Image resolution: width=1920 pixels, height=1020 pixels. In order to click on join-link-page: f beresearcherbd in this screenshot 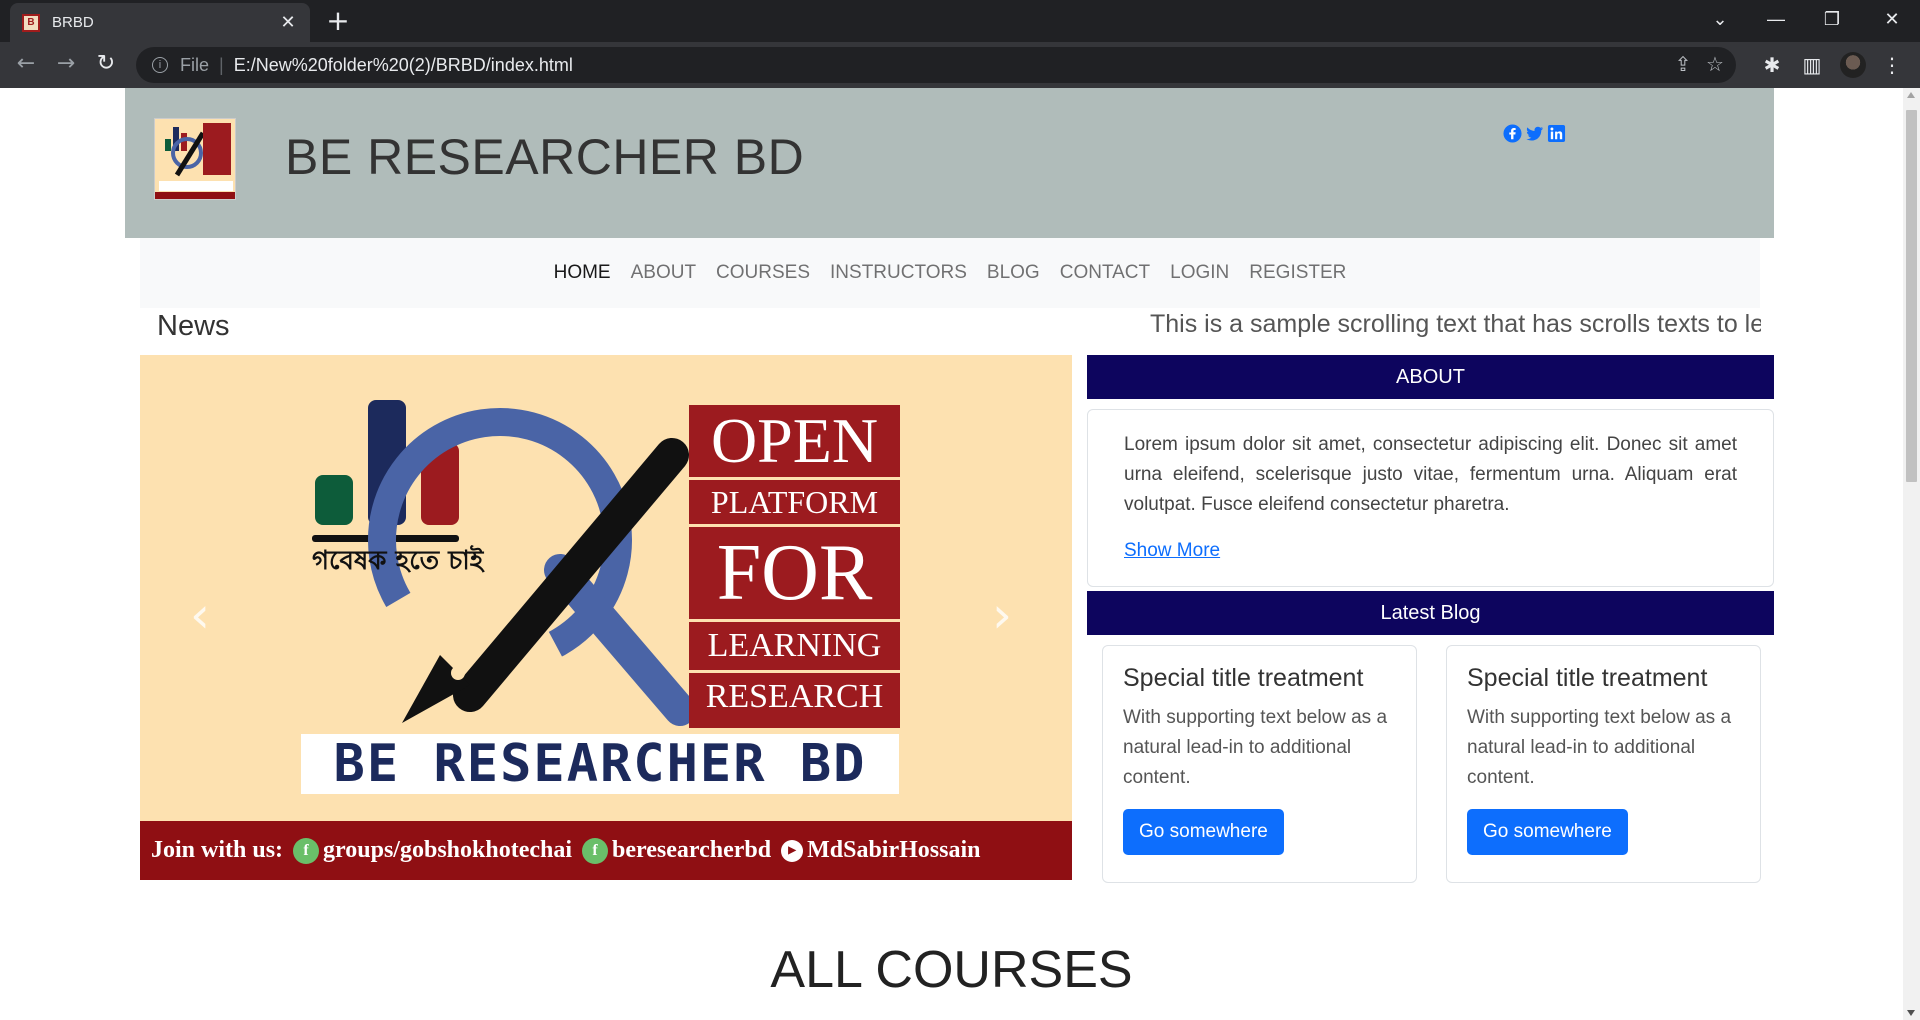, I will do `click(676, 850)`.